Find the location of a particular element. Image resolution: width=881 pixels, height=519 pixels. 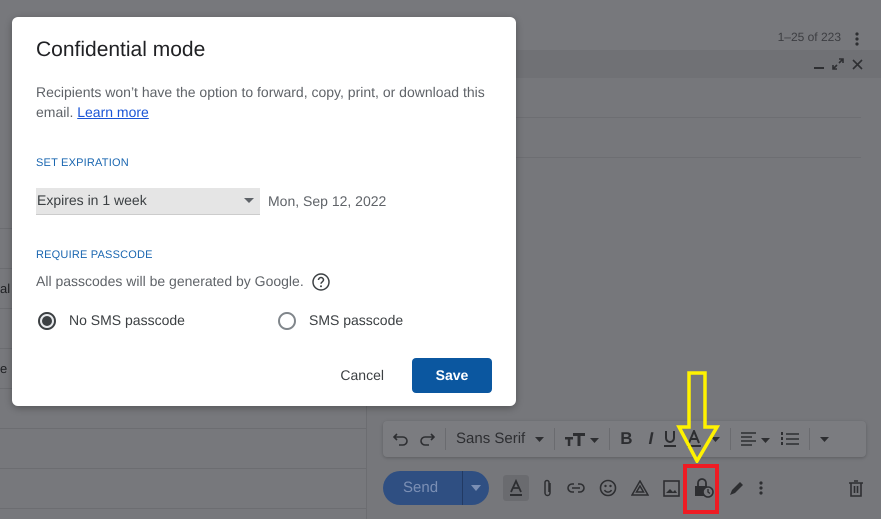

cancel-button: Cancel is located at coordinates (362, 375).